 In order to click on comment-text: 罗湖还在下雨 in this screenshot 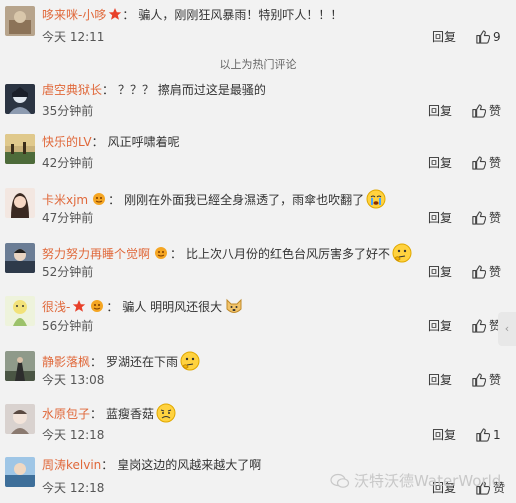, I will do `click(142, 362)`.